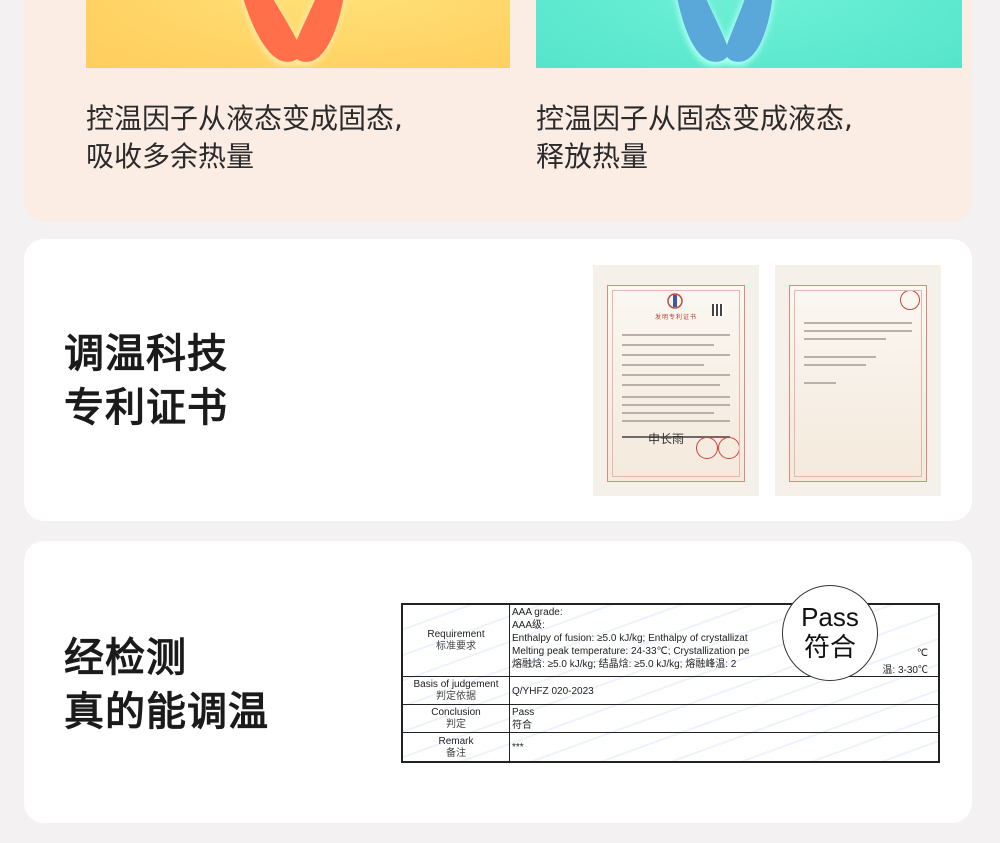  Describe the element at coordinates (707, 448) in the screenshot. I see `national-seal-icon` at that location.